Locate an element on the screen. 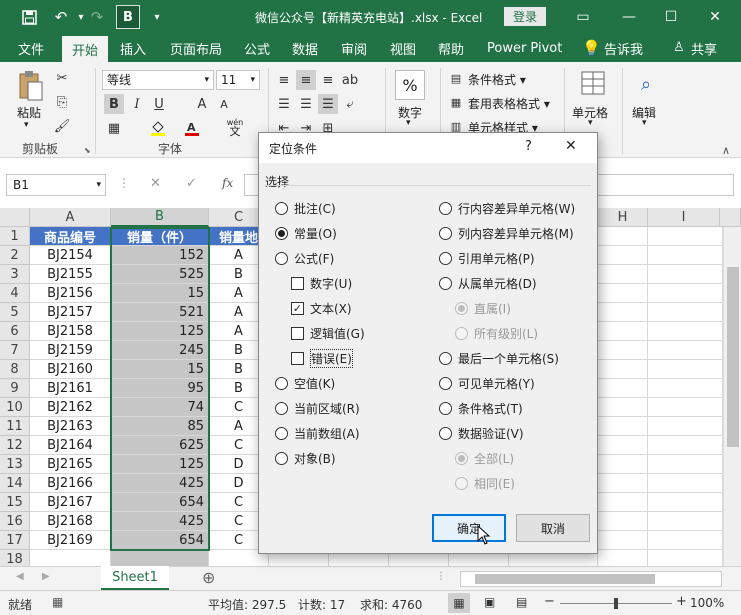 This screenshot has height=615, width=741. vertical-scrollbar is located at coordinates (732, 396).